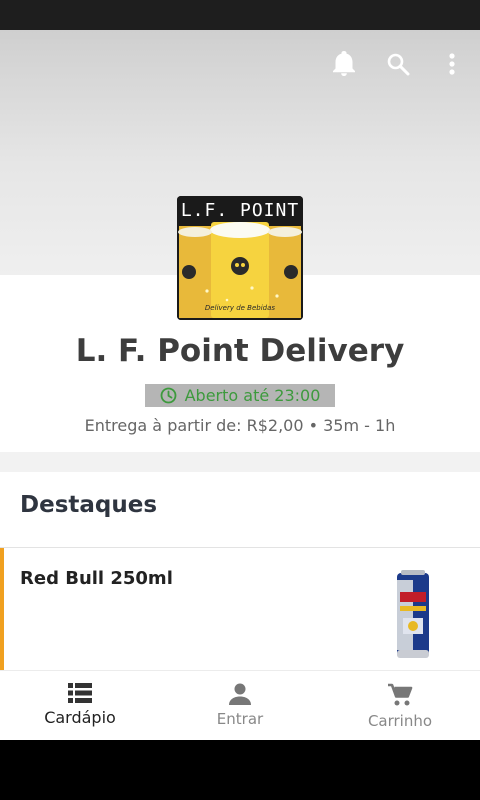 This screenshot has width=480, height=800. I want to click on logo-title: L.F. POINT, so click(240, 210).